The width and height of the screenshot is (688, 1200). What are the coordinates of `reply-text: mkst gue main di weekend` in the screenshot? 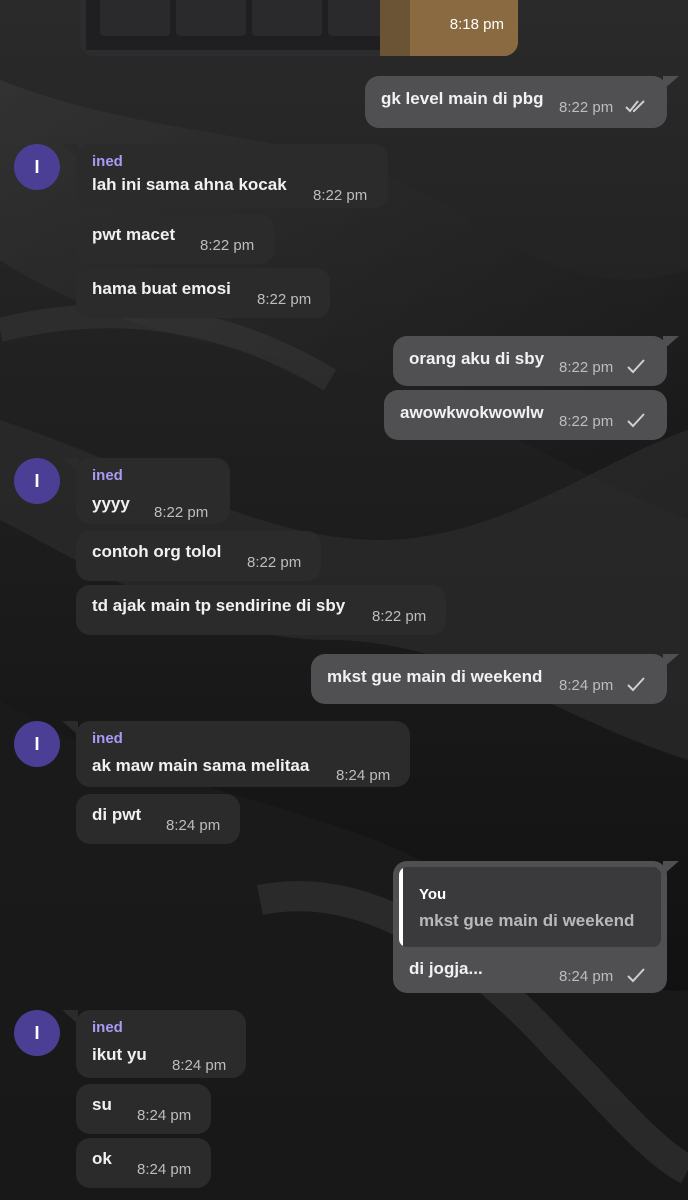 It's located at (527, 920).